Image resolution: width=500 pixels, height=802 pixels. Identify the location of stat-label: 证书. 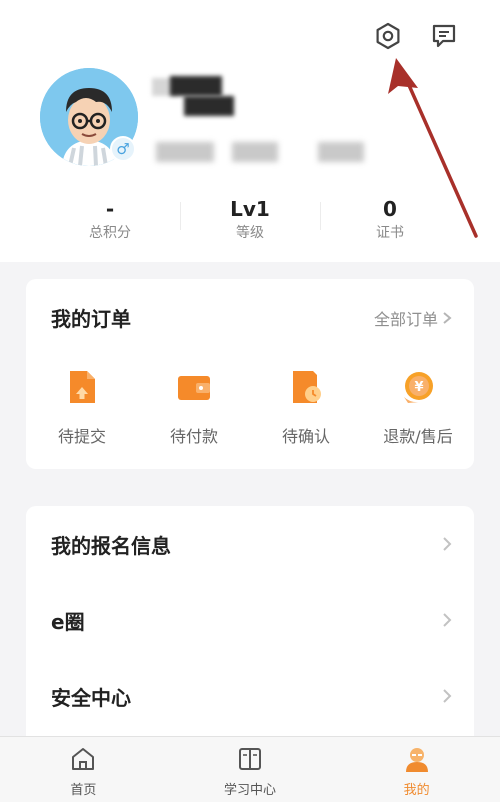
(390, 233).